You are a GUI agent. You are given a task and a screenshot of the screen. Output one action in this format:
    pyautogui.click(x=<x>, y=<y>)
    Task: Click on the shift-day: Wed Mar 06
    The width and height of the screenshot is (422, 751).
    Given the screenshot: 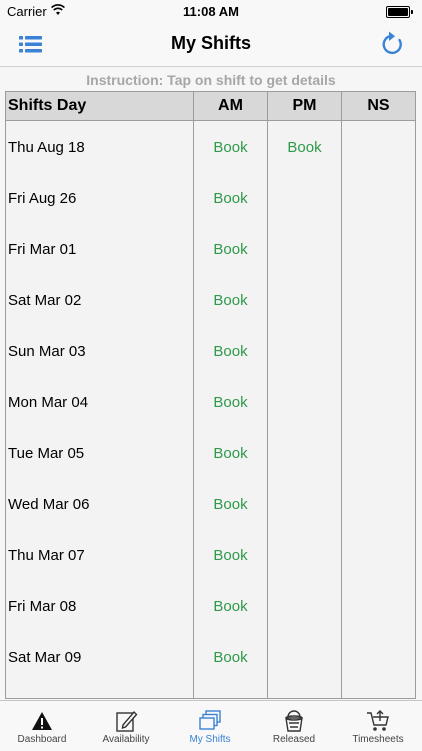 What is the action you would take?
    pyautogui.click(x=49, y=504)
    